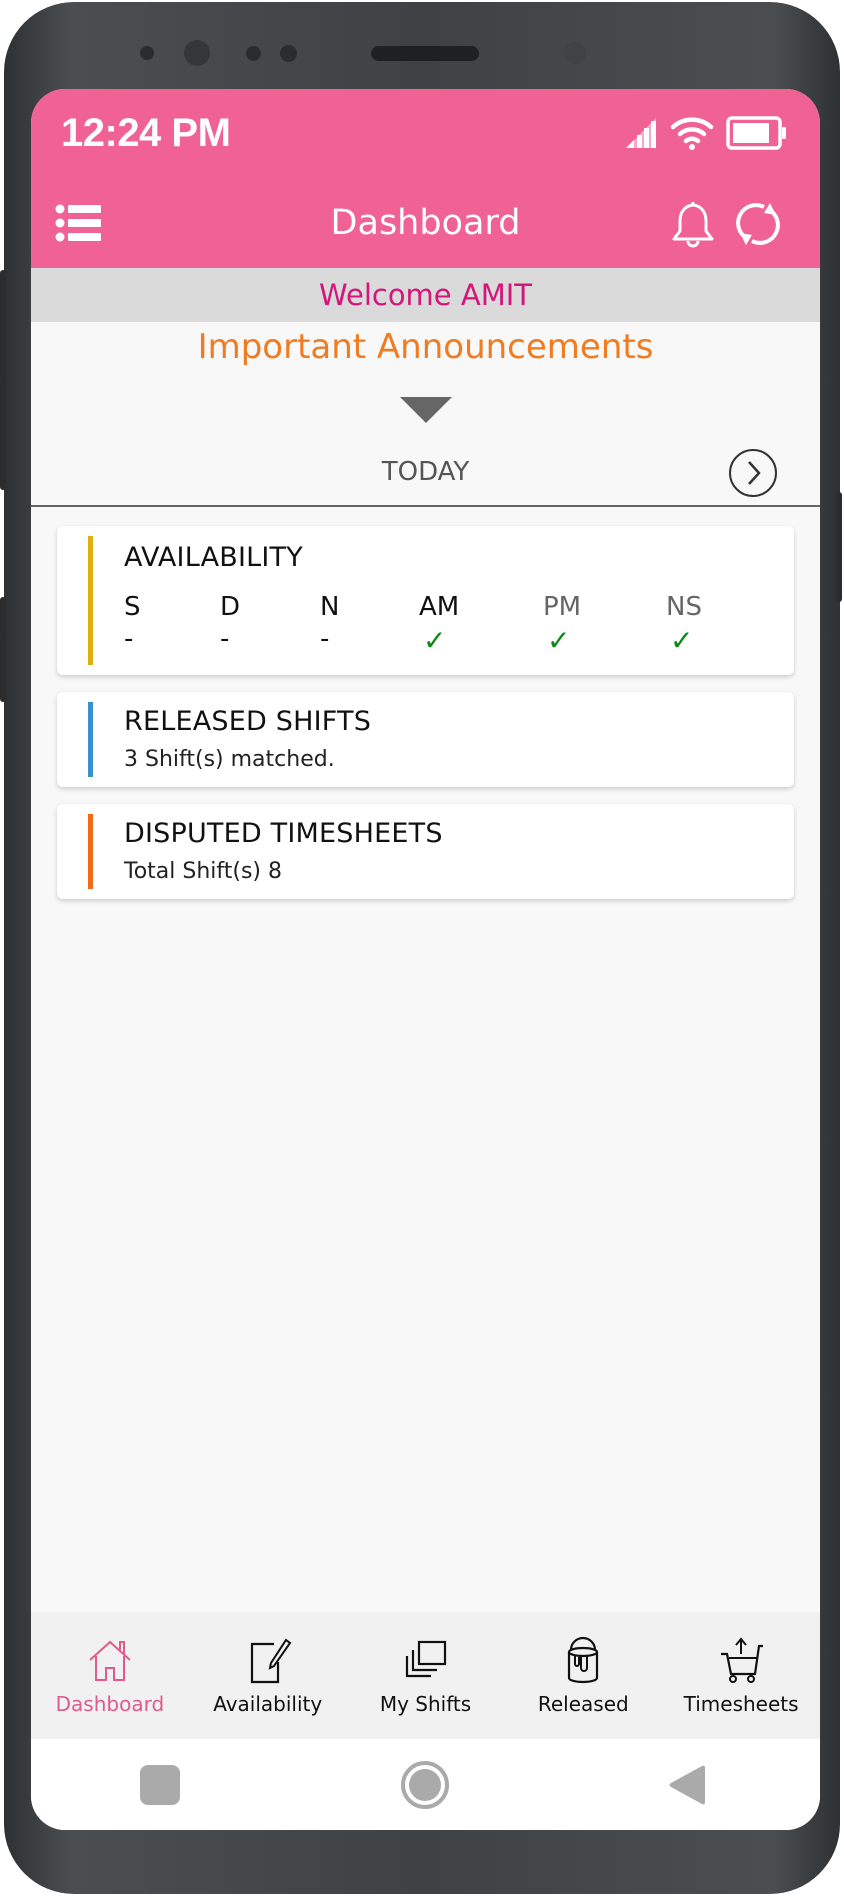 Image resolution: width=844 pixels, height=1896 pixels. I want to click on announcements-title: Important Announcements, so click(425, 347).